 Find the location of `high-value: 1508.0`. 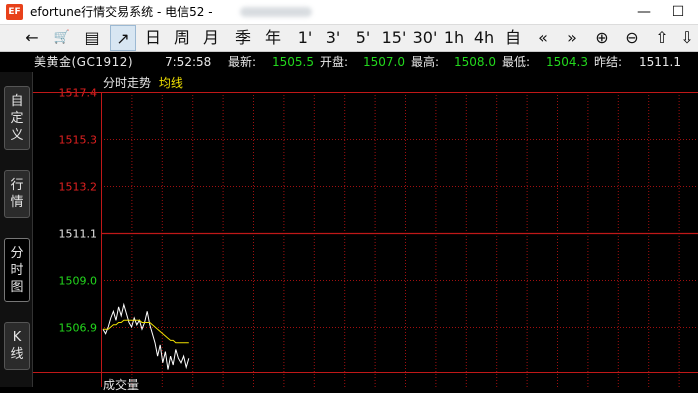

high-value: 1508.0 is located at coordinates (475, 62).